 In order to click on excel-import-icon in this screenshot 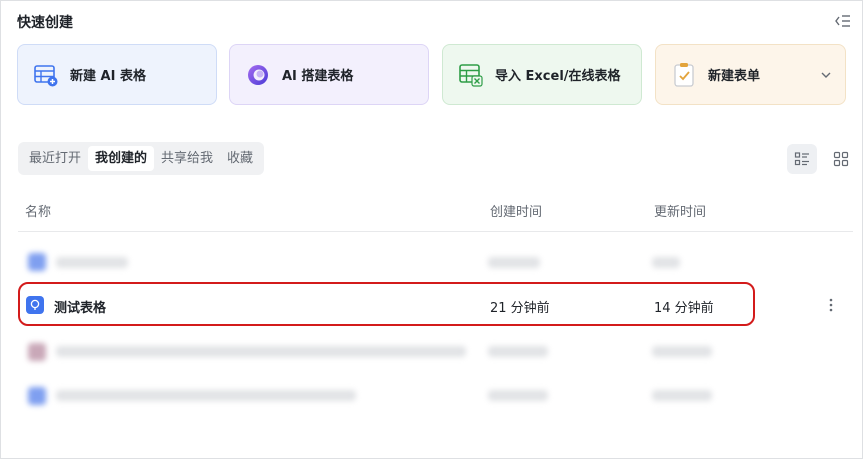, I will do `click(471, 75)`.